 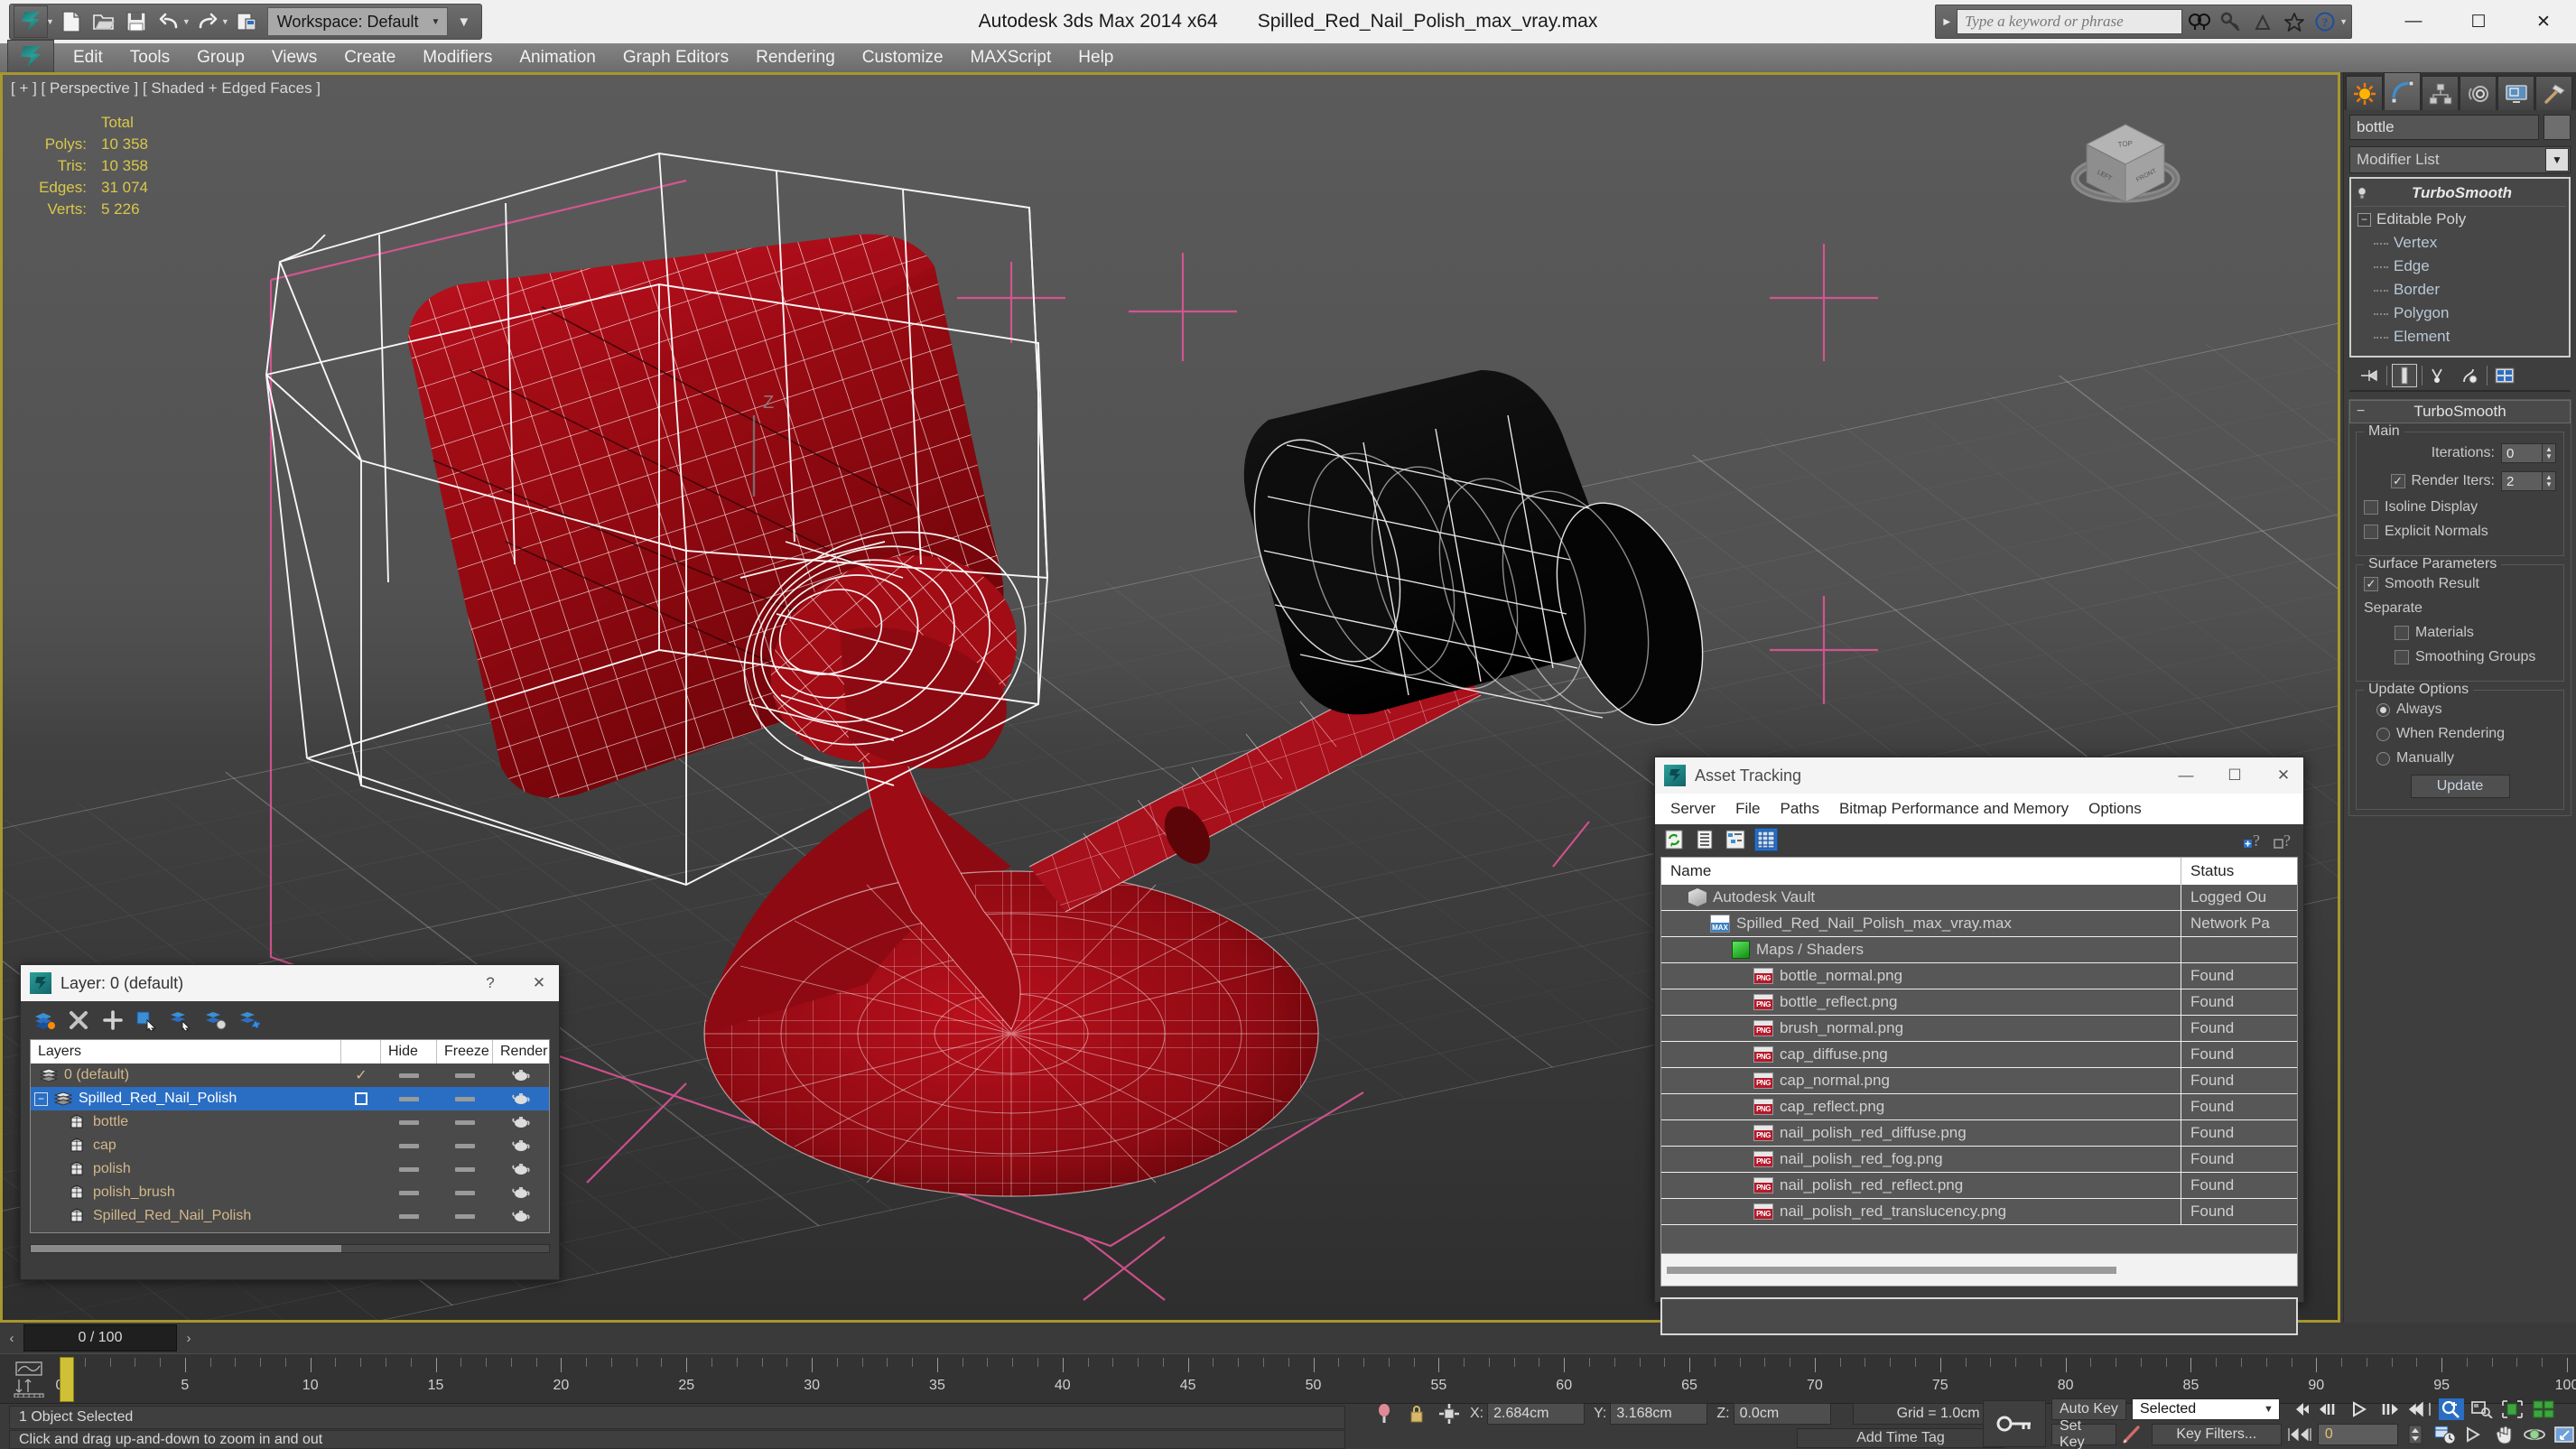 What do you see at coordinates (409, 1145) in the screenshot?
I see `object-hide-toggle-cap` at bounding box center [409, 1145].